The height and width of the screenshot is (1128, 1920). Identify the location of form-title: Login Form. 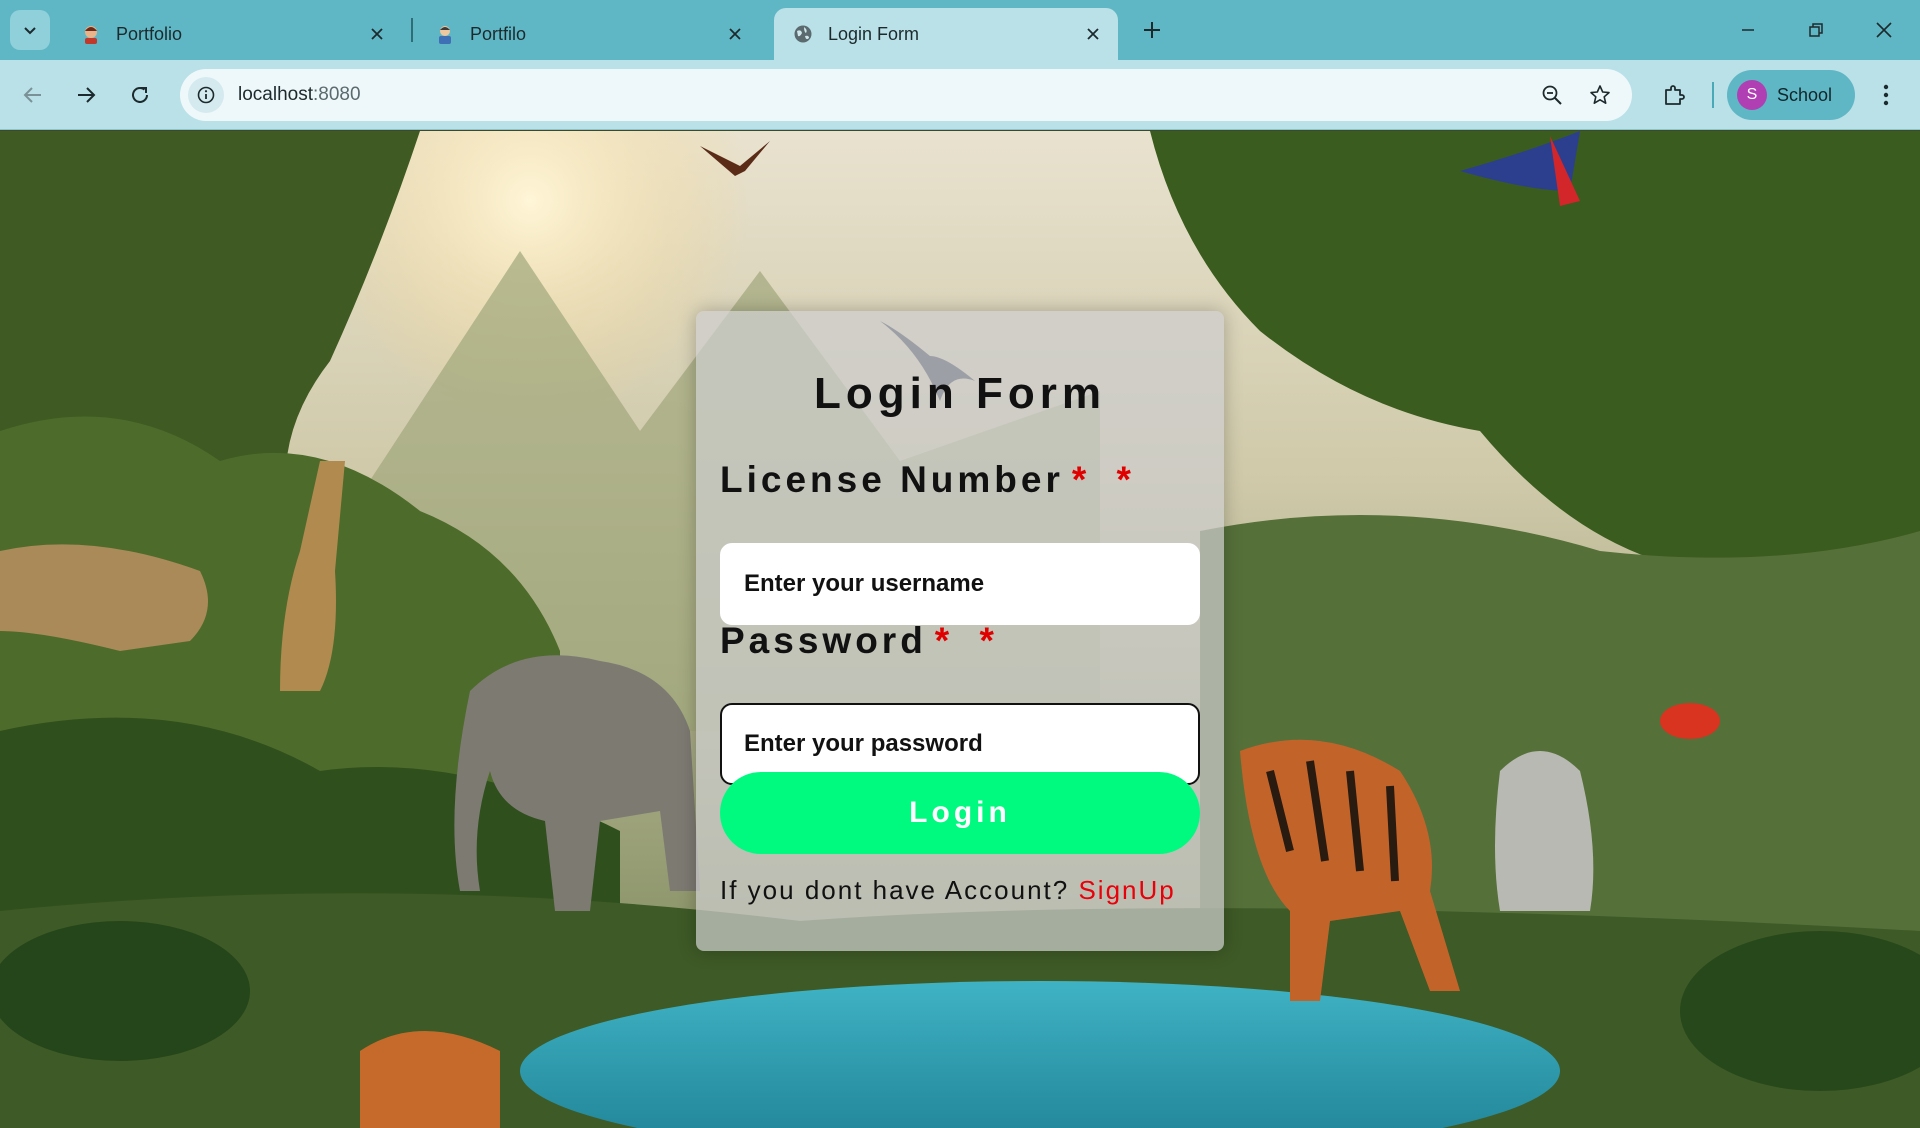
(960, 393).